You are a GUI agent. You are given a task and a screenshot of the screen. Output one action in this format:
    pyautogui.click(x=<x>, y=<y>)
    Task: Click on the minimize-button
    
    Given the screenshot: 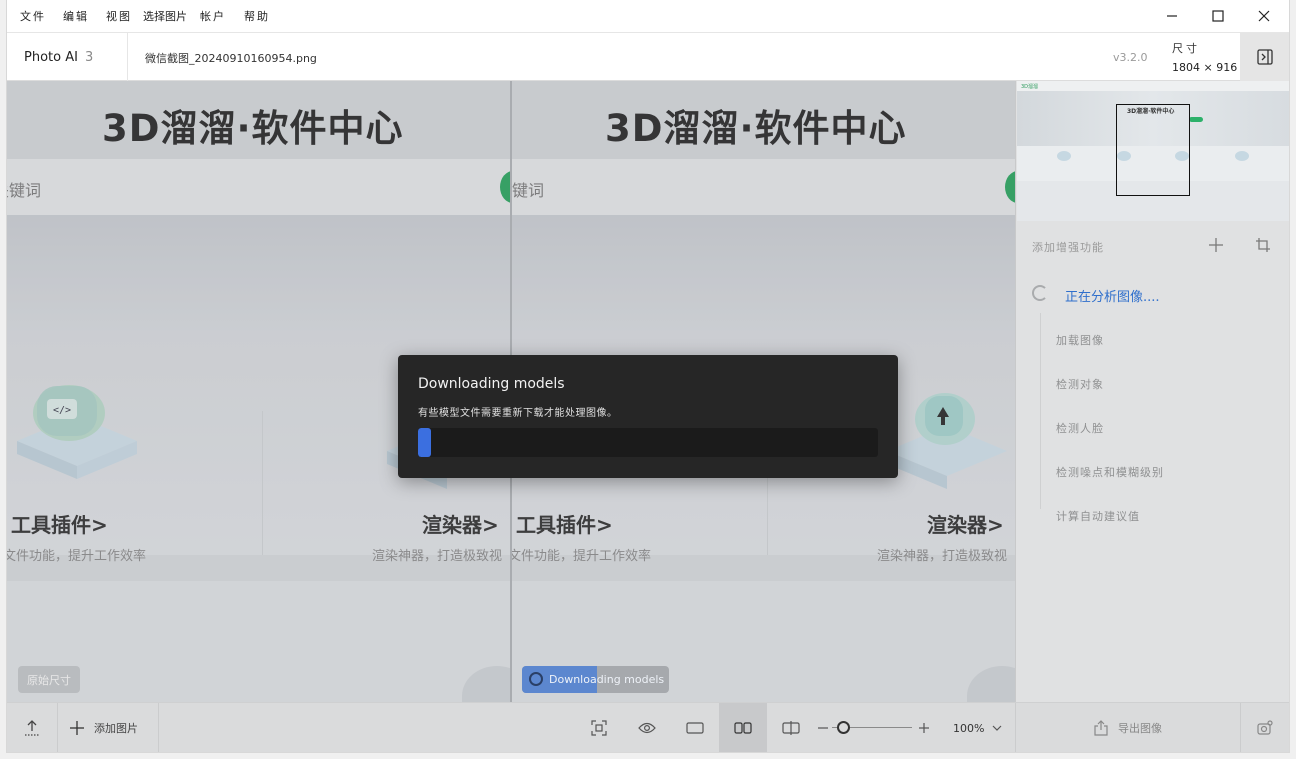 What is the action you would take?
    pyautogui.click(x=1172, y=16)
    